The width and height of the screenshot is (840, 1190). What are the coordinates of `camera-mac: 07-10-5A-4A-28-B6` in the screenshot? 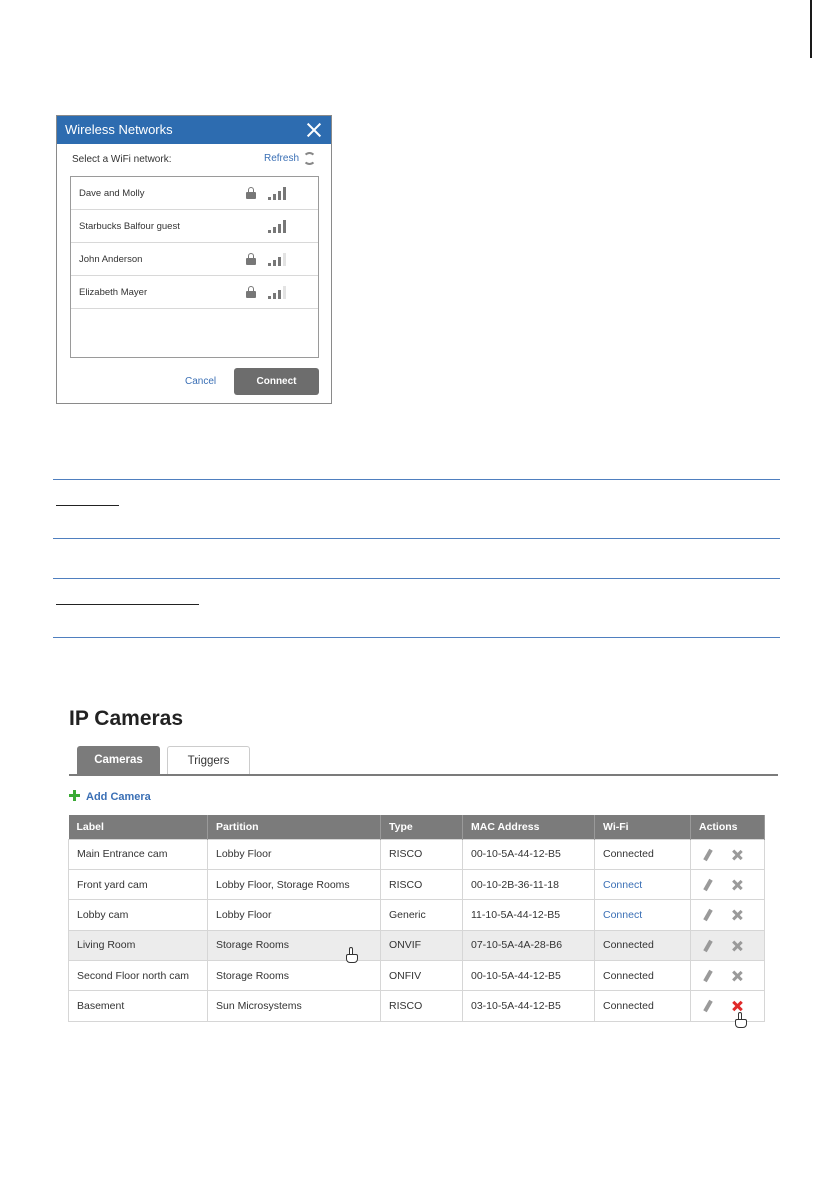 It's located at (528, 945).